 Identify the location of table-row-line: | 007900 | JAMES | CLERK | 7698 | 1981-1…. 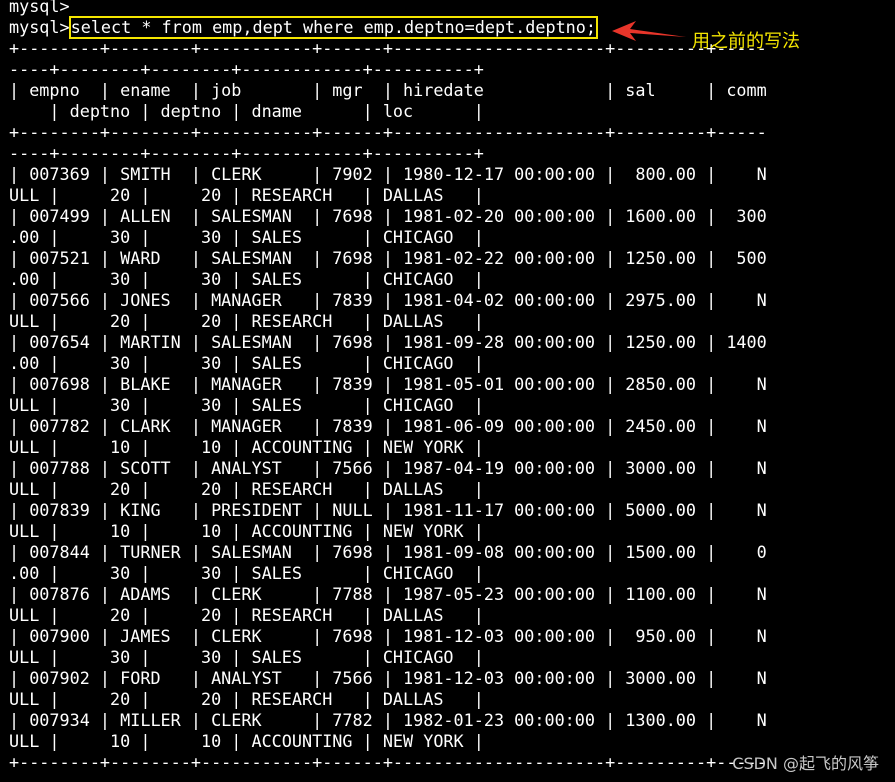
(388, 636).